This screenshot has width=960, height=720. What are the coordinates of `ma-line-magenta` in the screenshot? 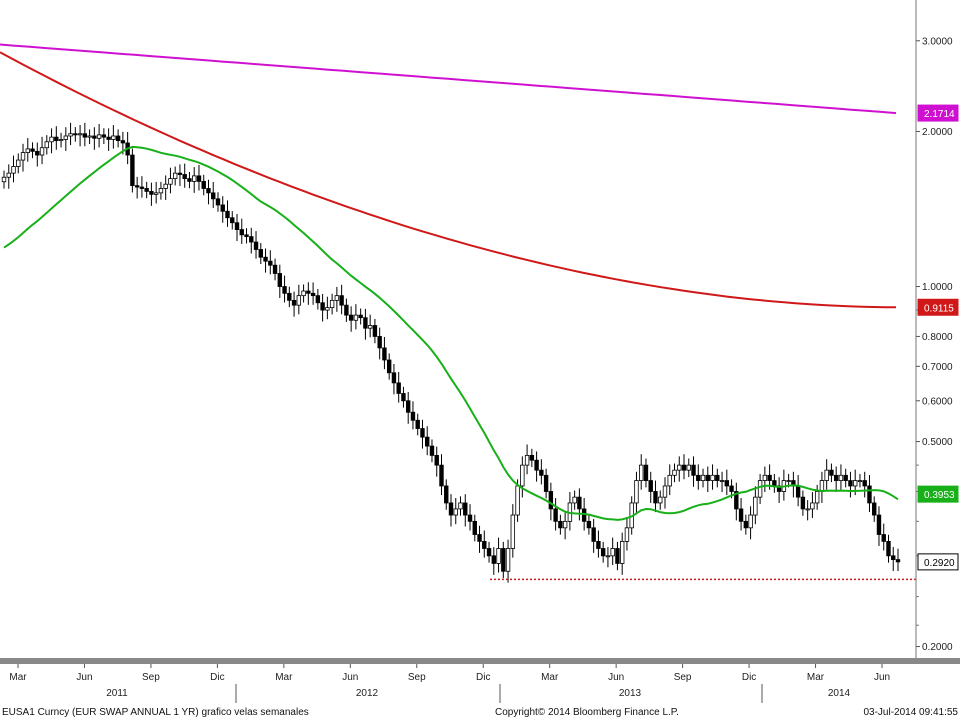 It's located at (448, 79).